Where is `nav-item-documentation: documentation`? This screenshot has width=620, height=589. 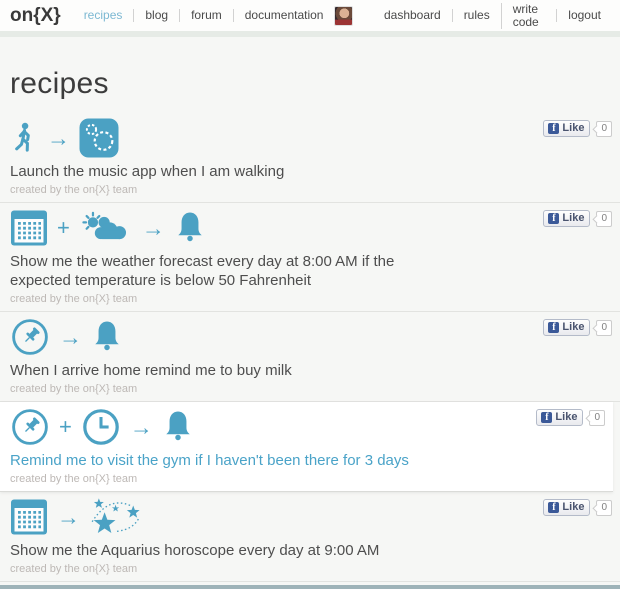
nav-item-documentation: documentation is located at coordinates (283, 15).